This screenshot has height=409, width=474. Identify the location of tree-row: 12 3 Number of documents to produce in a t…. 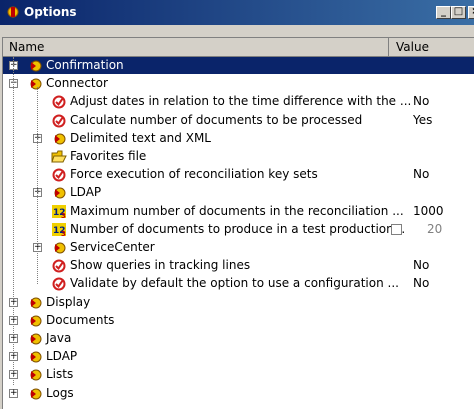
(238, 229).